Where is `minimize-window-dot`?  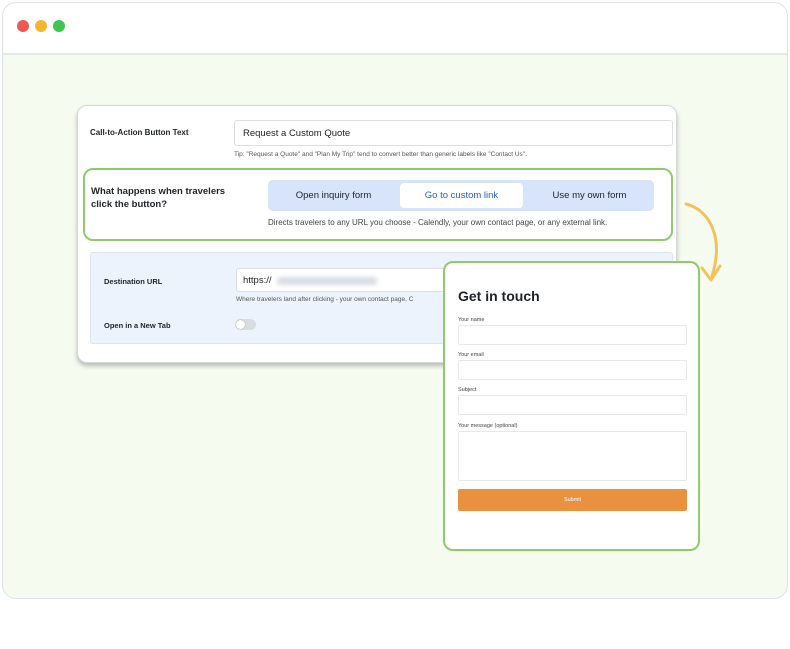
minimize-window-dot is located at coordinates (41, 26).